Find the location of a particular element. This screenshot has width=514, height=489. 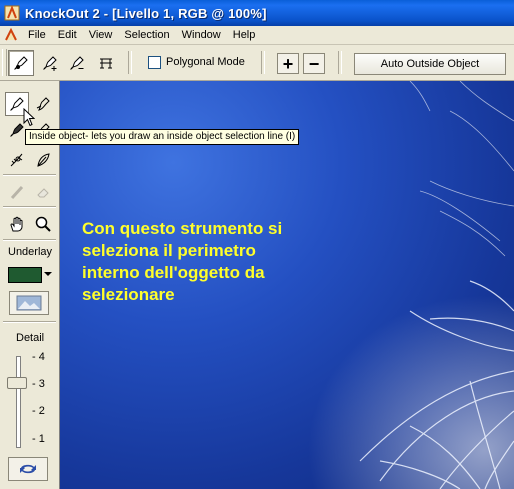

inside-object-subtract-icon is located at coordinates (77, 63).